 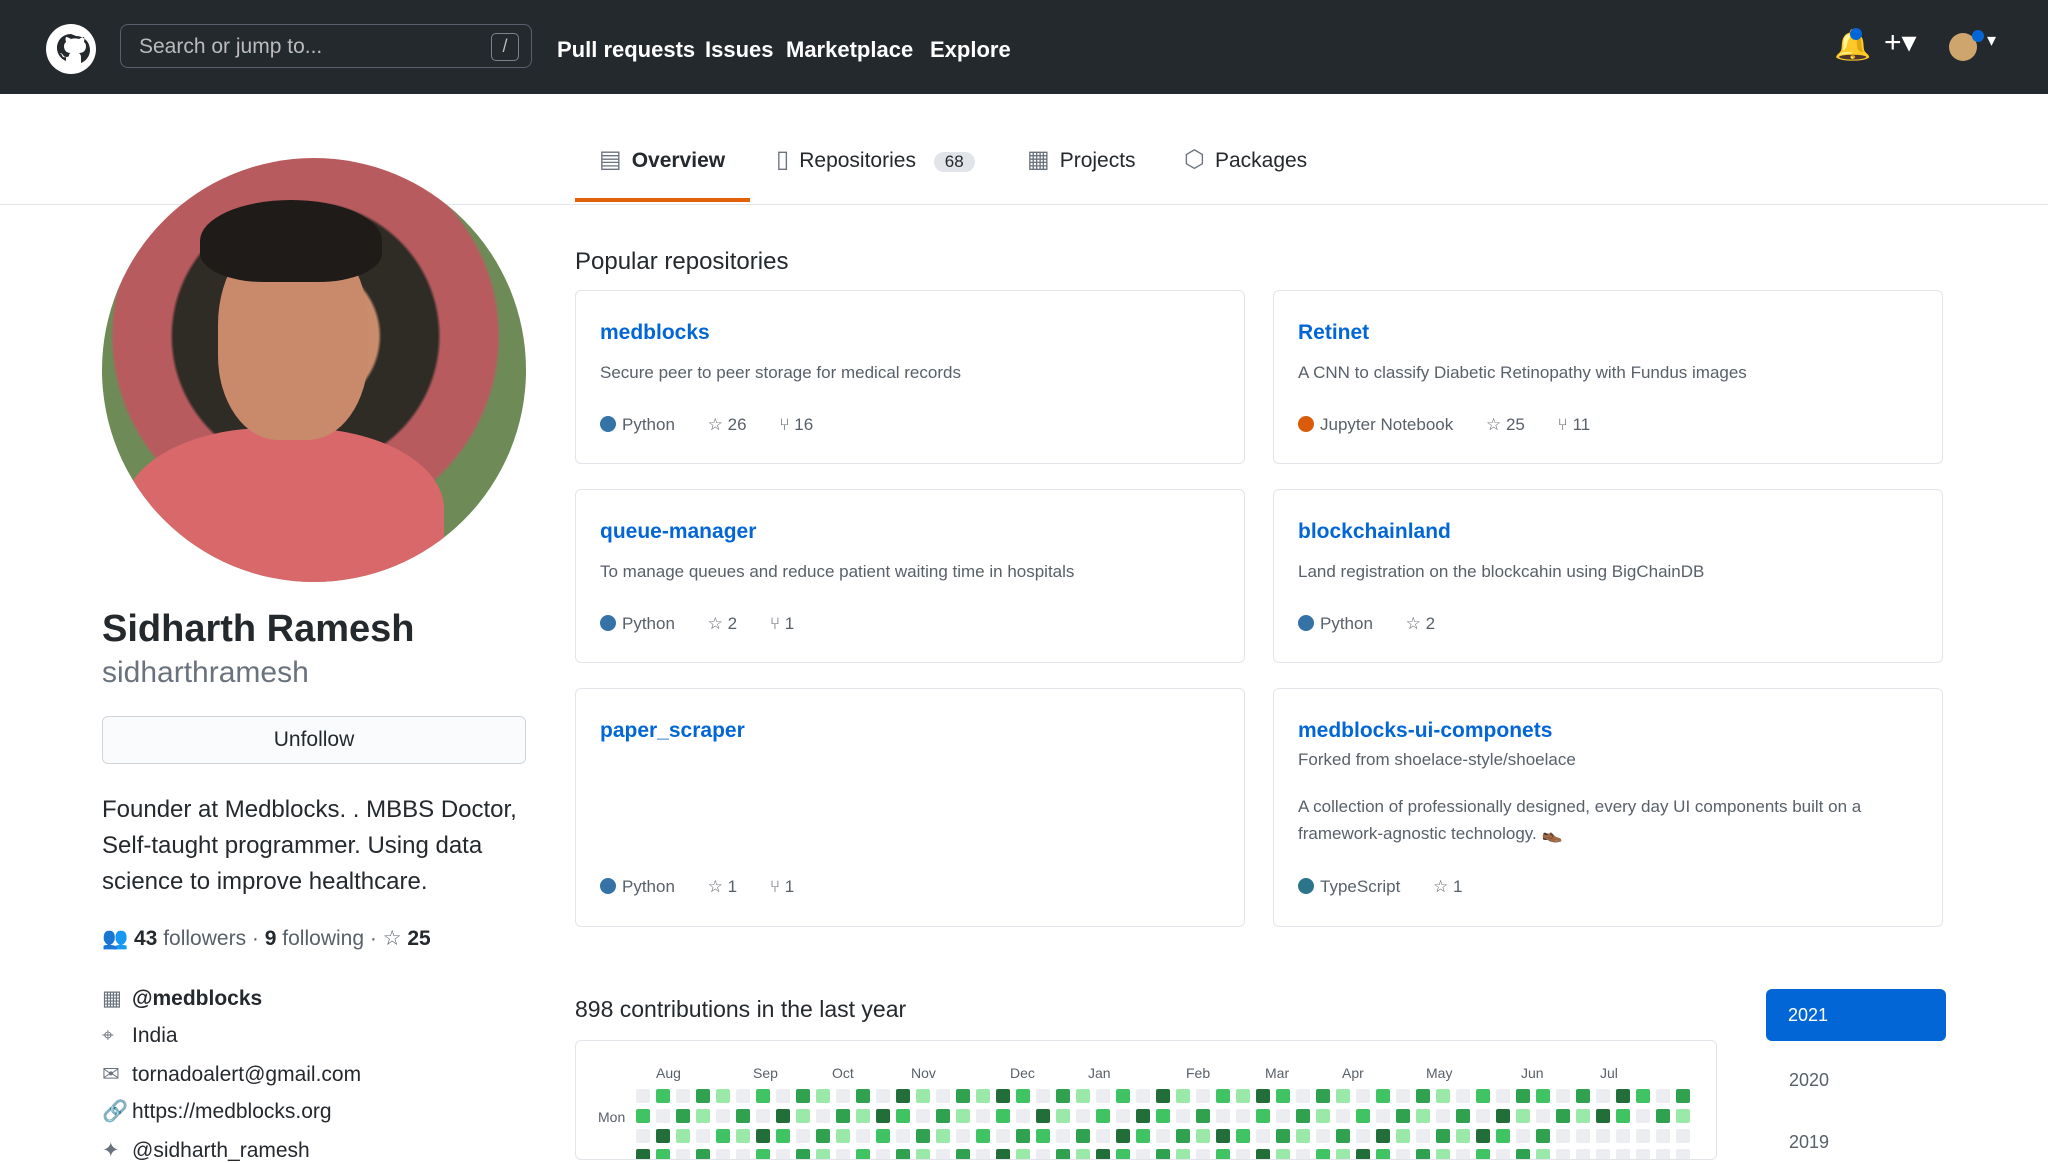 What do you see at coordinates (626, 50) in the screenshot?
I see `nav-pull-requests: Pull requests` at bounding box center [626, 50].